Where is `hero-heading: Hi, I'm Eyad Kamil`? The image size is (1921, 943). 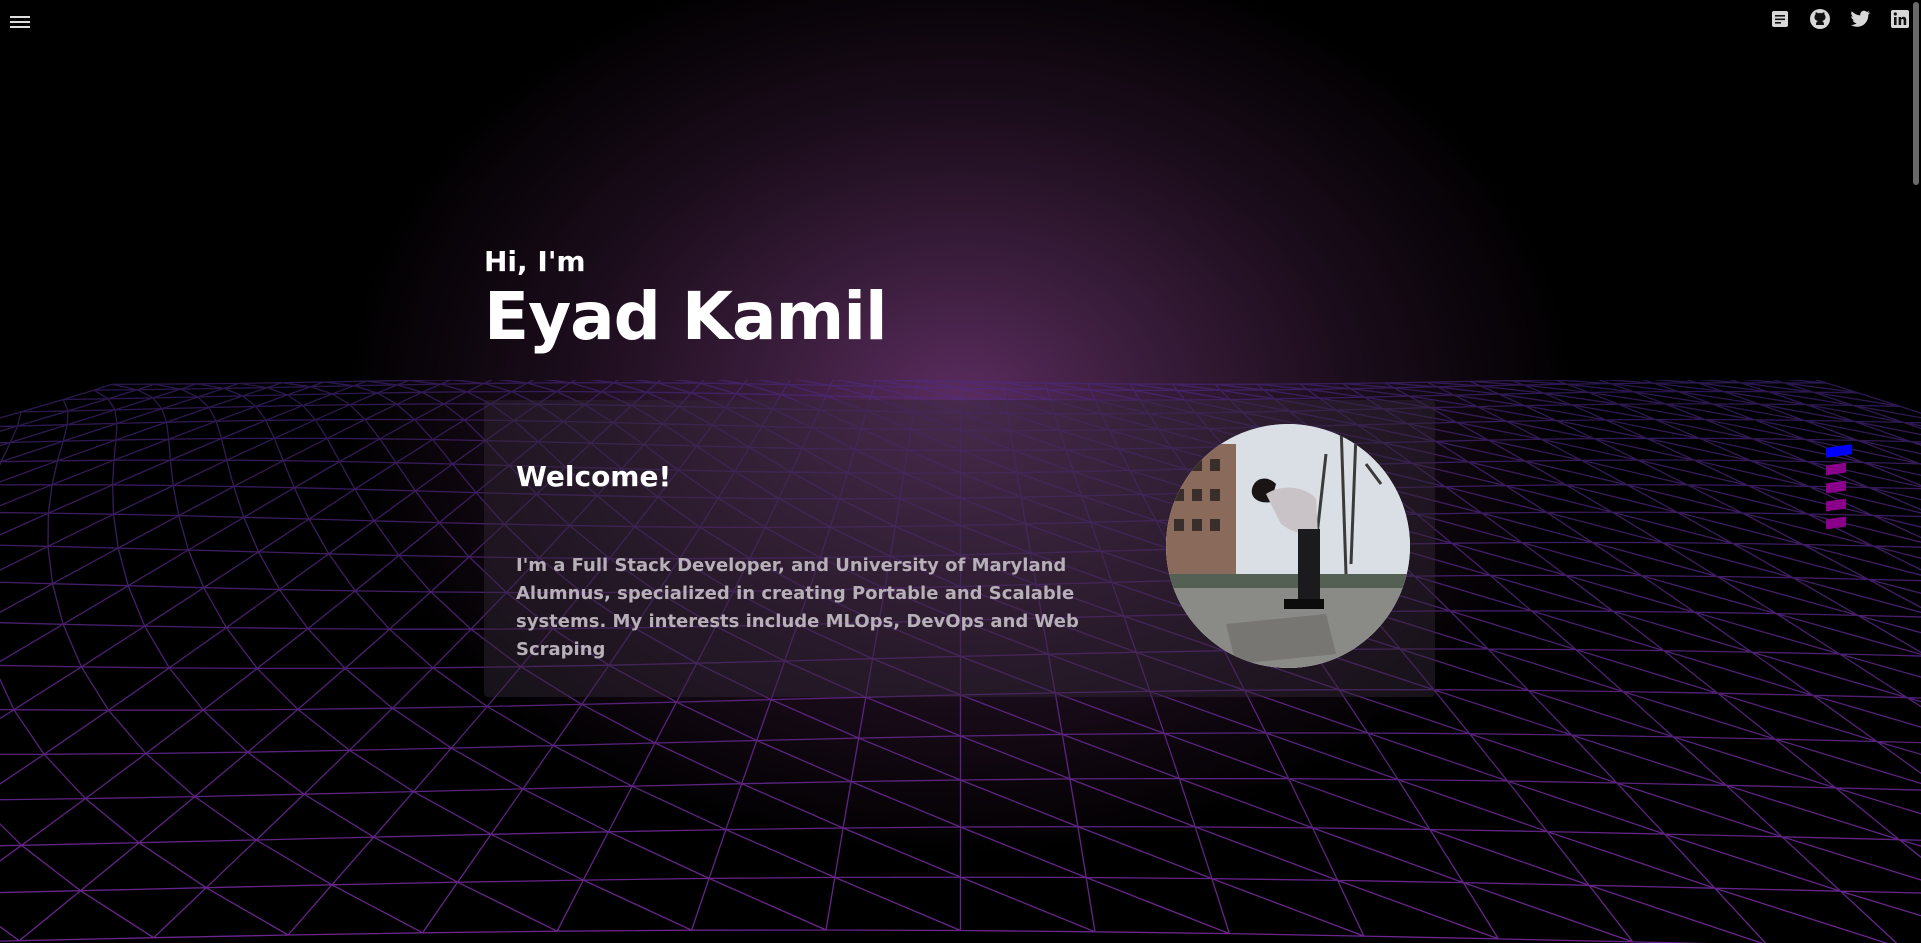
hero-heading: Hi, I'm Eyad Kamil is located at coordinates (686, 300).